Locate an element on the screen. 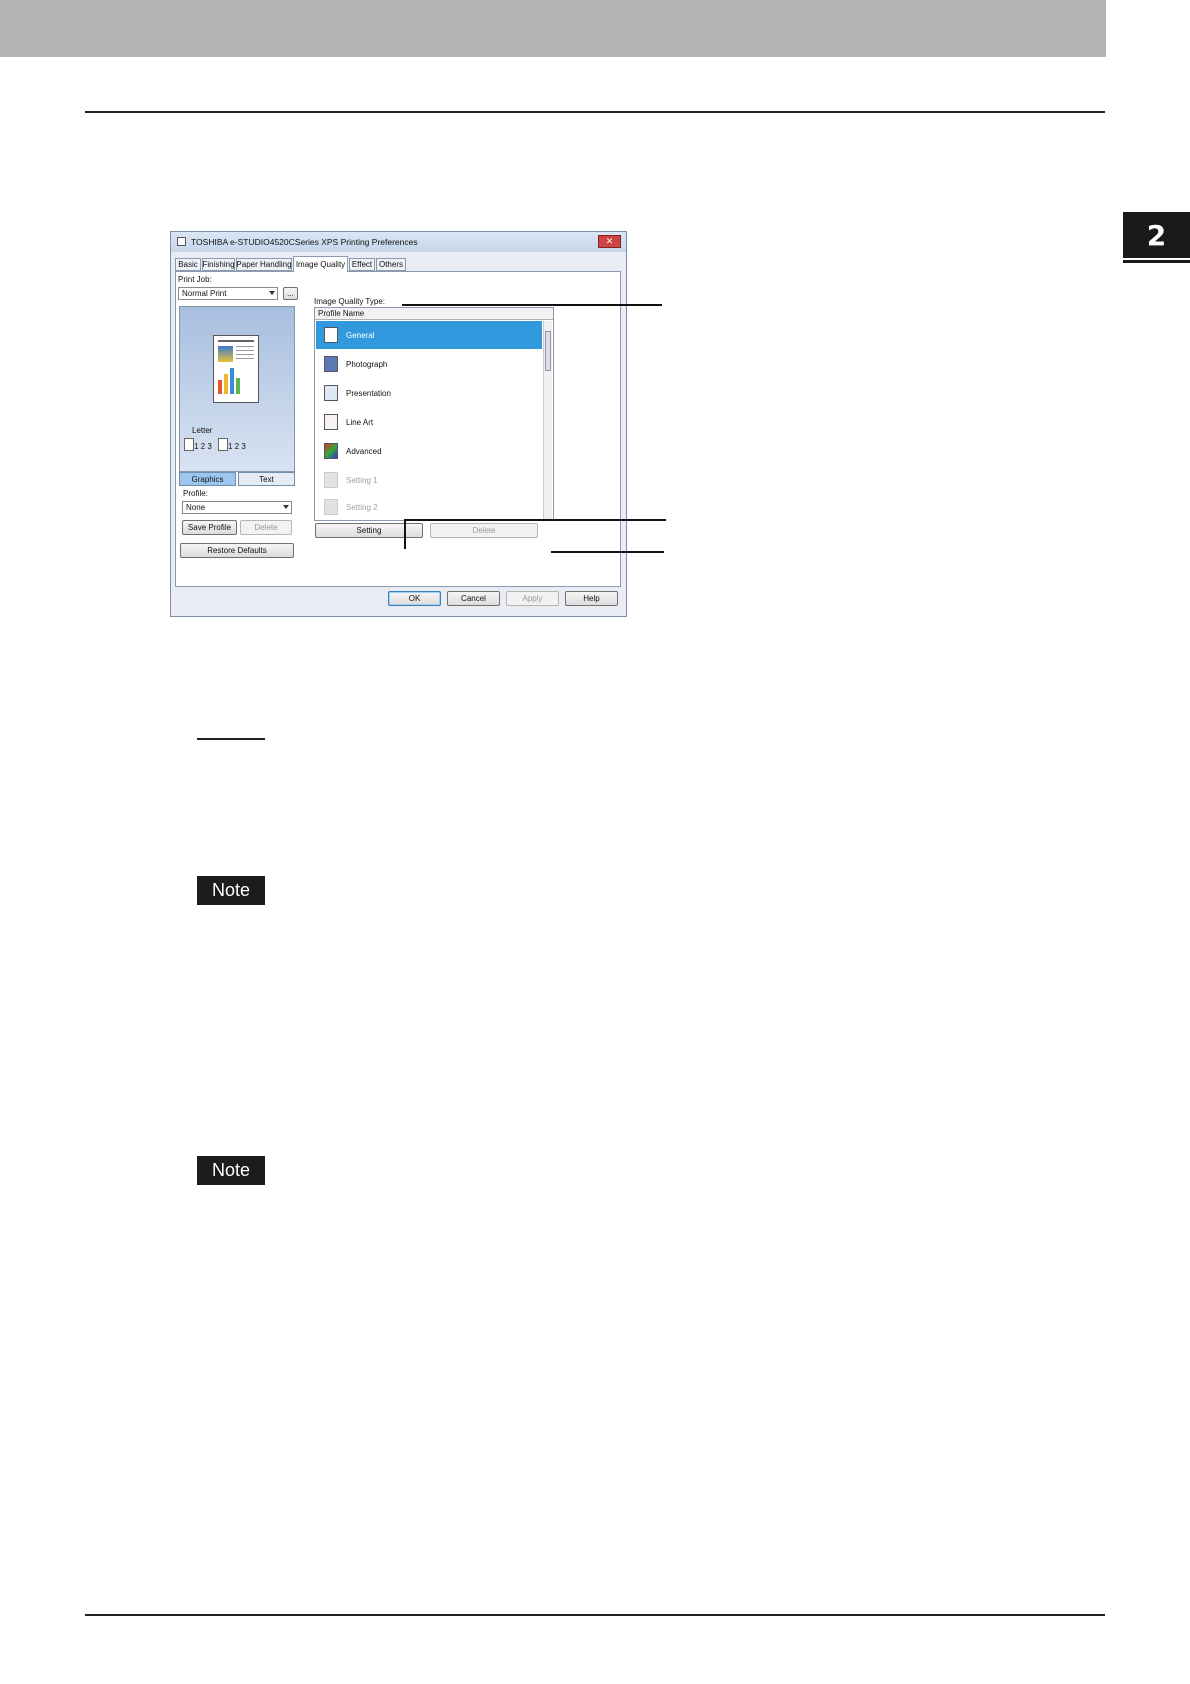  list-item-advanced: Advanced is located at coordinates (429, 451).